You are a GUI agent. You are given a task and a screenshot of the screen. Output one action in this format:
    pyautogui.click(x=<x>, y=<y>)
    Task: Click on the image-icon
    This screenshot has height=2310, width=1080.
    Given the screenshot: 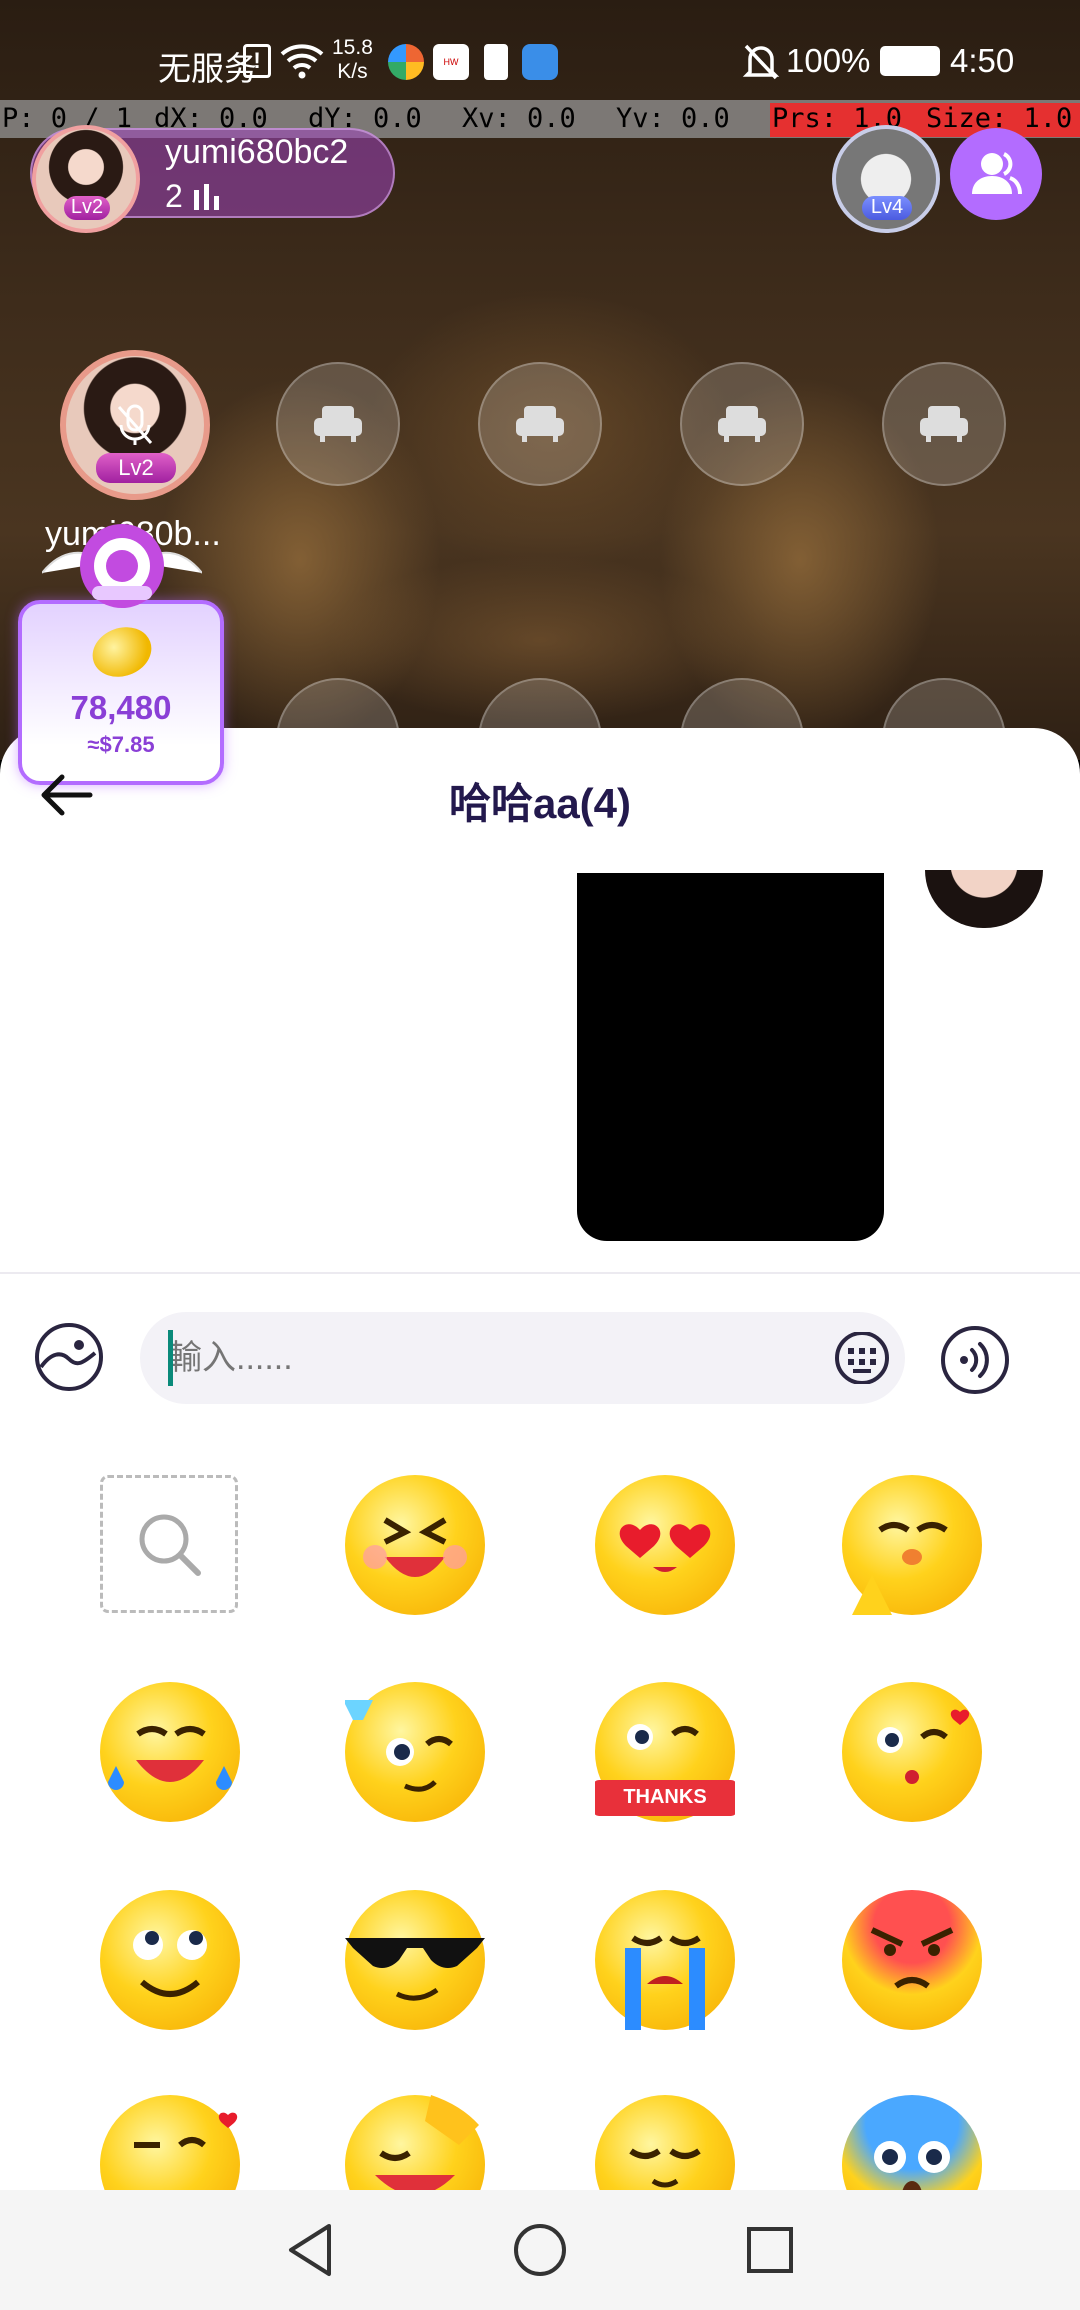 What is the action you would take?
    pyautogui.click(x=69, y=1357)
    